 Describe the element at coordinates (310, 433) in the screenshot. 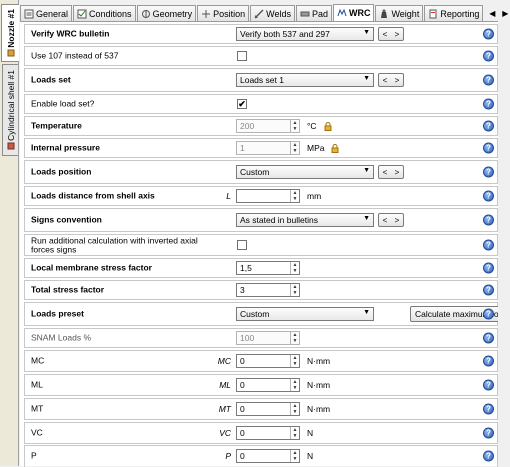

I see `vc-unit: N` at that location.